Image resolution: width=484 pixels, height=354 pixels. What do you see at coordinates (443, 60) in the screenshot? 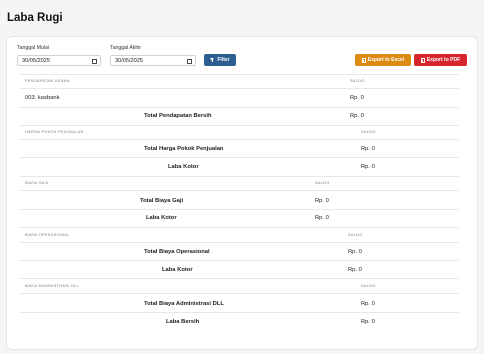
I see `export-pdf-label: Export to PDF` at bounding box center [443, 60].